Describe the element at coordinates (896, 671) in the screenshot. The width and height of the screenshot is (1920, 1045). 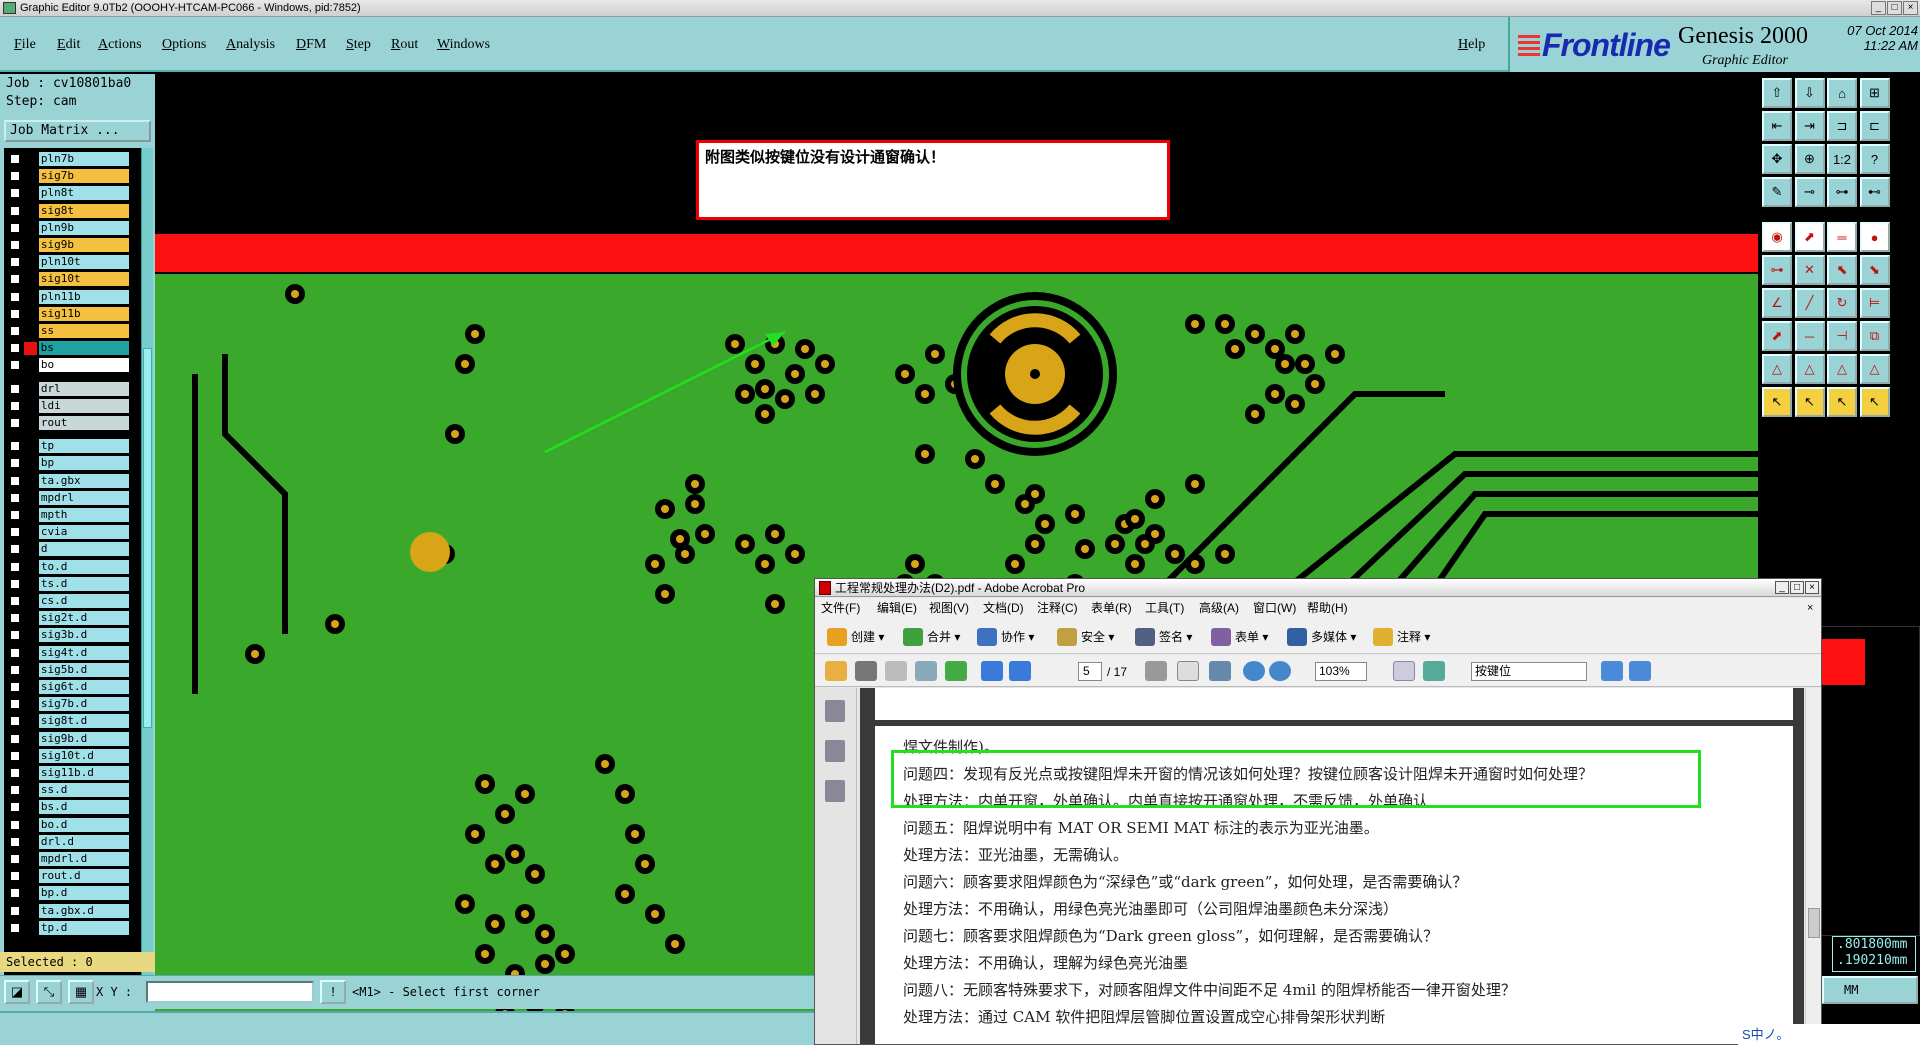
I see `save-icon` at that location.